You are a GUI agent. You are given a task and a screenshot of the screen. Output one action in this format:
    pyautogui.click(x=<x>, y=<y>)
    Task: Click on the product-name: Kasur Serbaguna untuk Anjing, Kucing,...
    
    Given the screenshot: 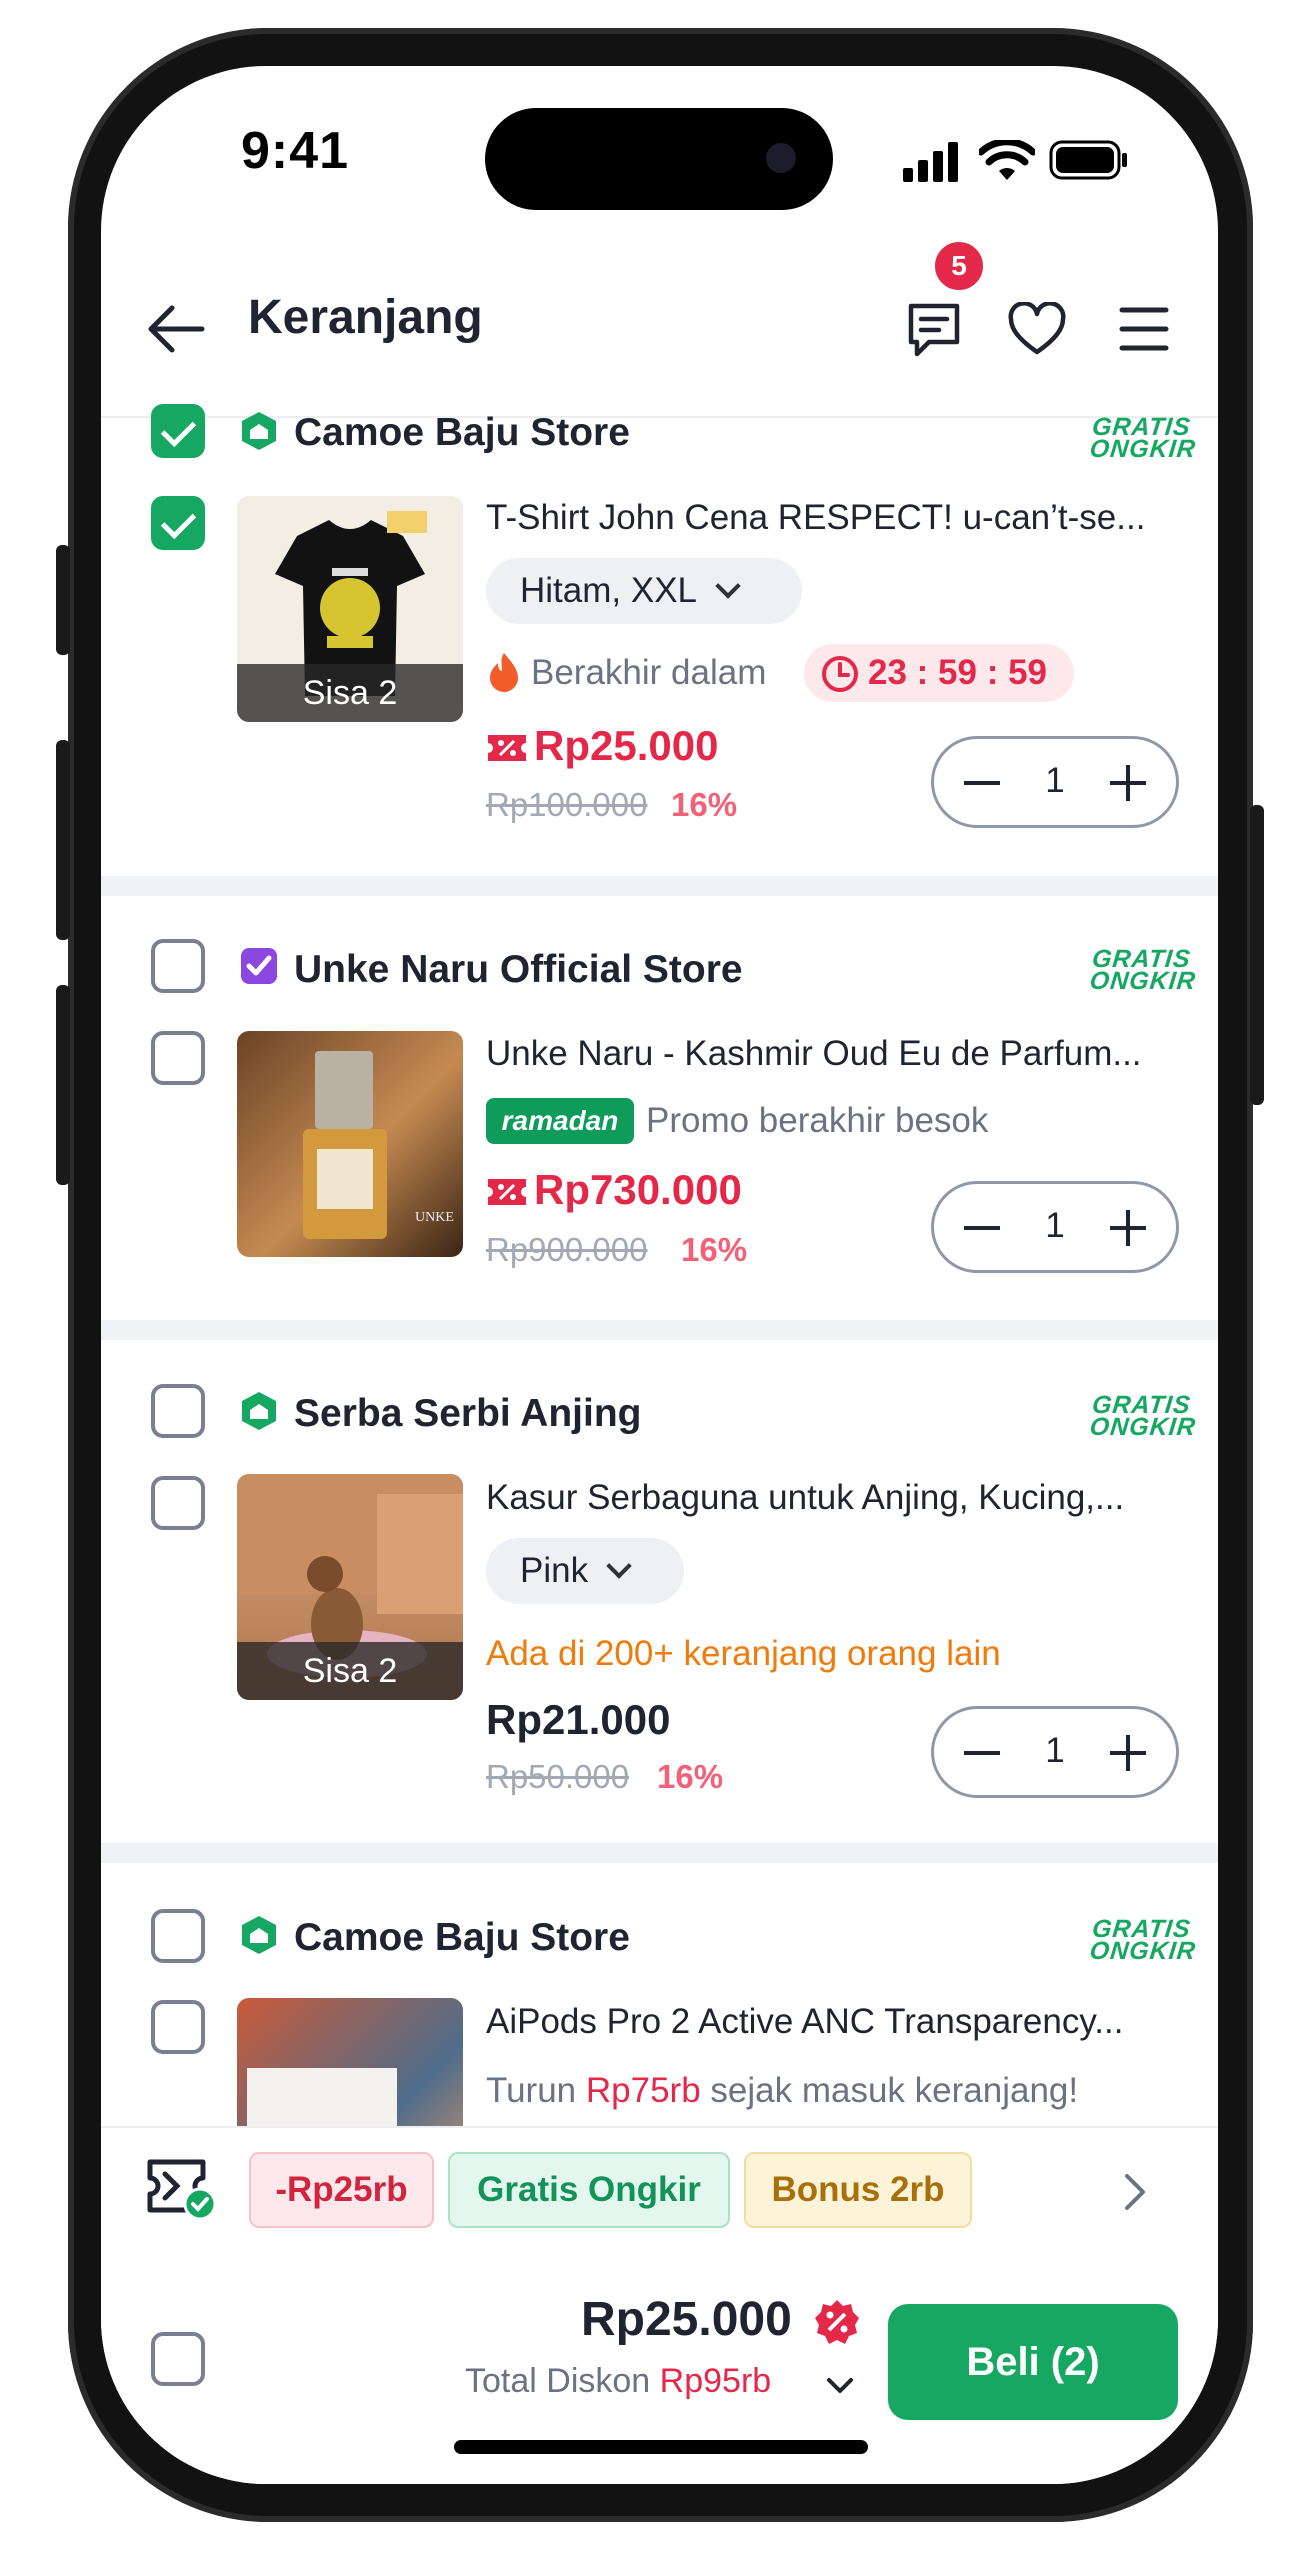 What is the action you would take?
    pyautogui.click(x=805, y=1498)
    